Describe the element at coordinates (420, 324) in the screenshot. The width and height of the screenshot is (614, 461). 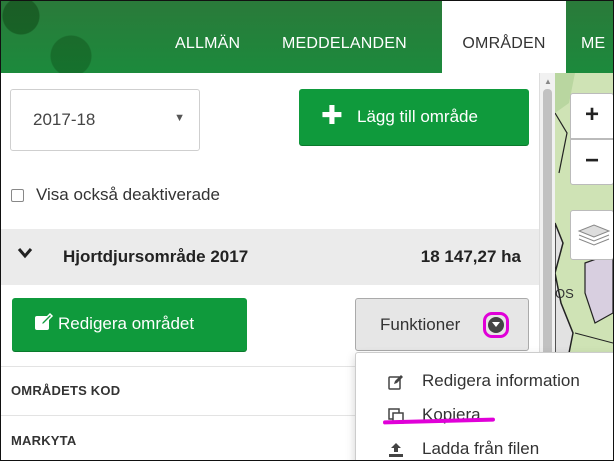
I see `functions-button-label: Funktioner` at that location.